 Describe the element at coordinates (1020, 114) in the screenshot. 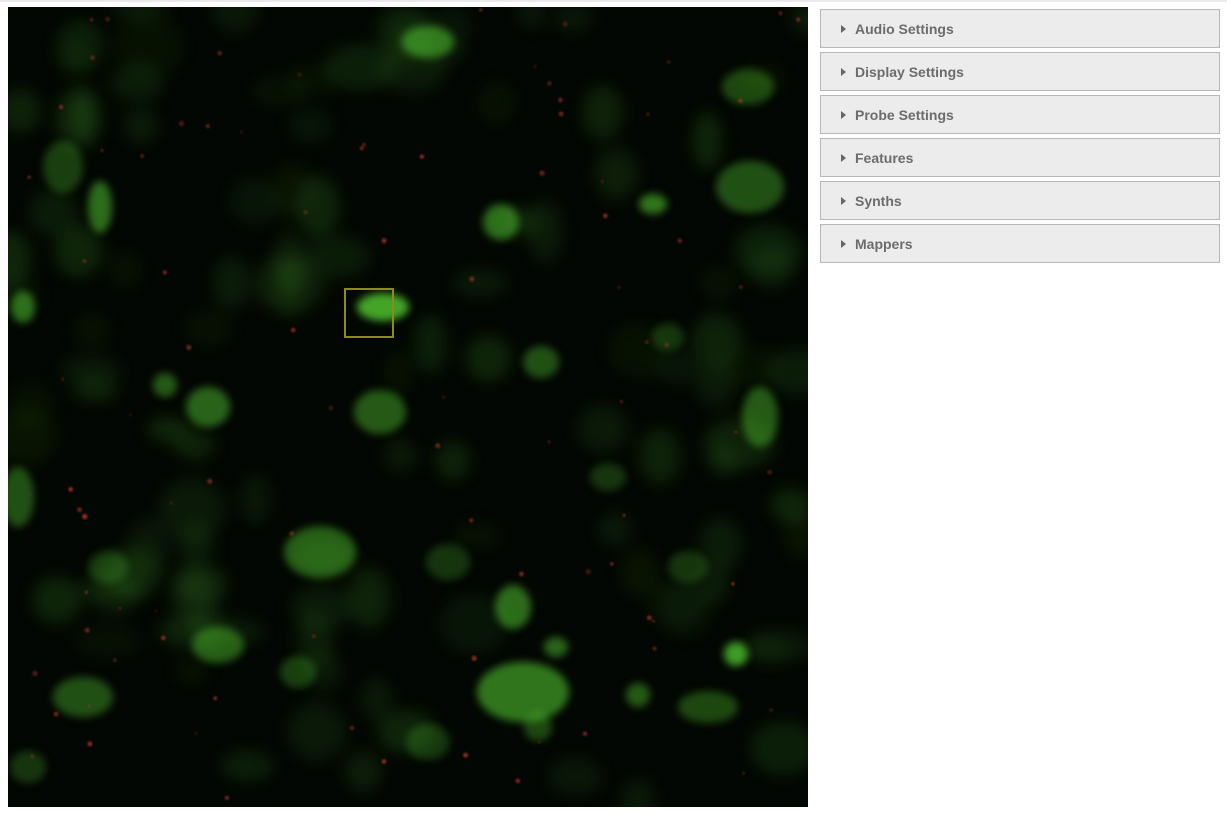

I see `probe-settings-section: Probe Settings` at that location.